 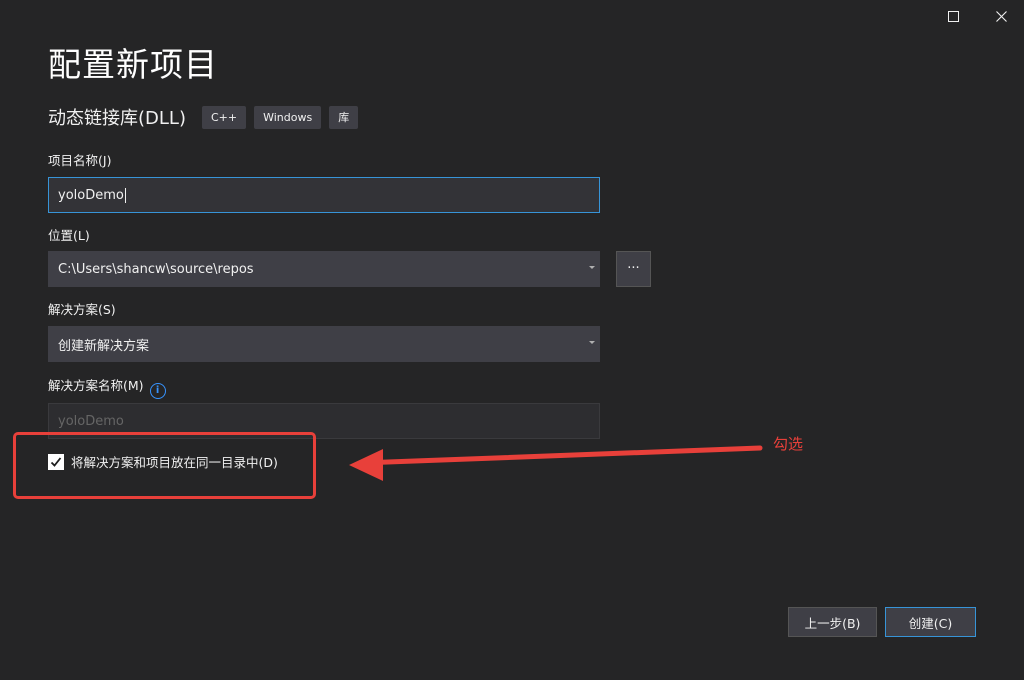 I want to click on solution-name-label-row: 解决方案名称(M) i, so click(x=107, y=387).